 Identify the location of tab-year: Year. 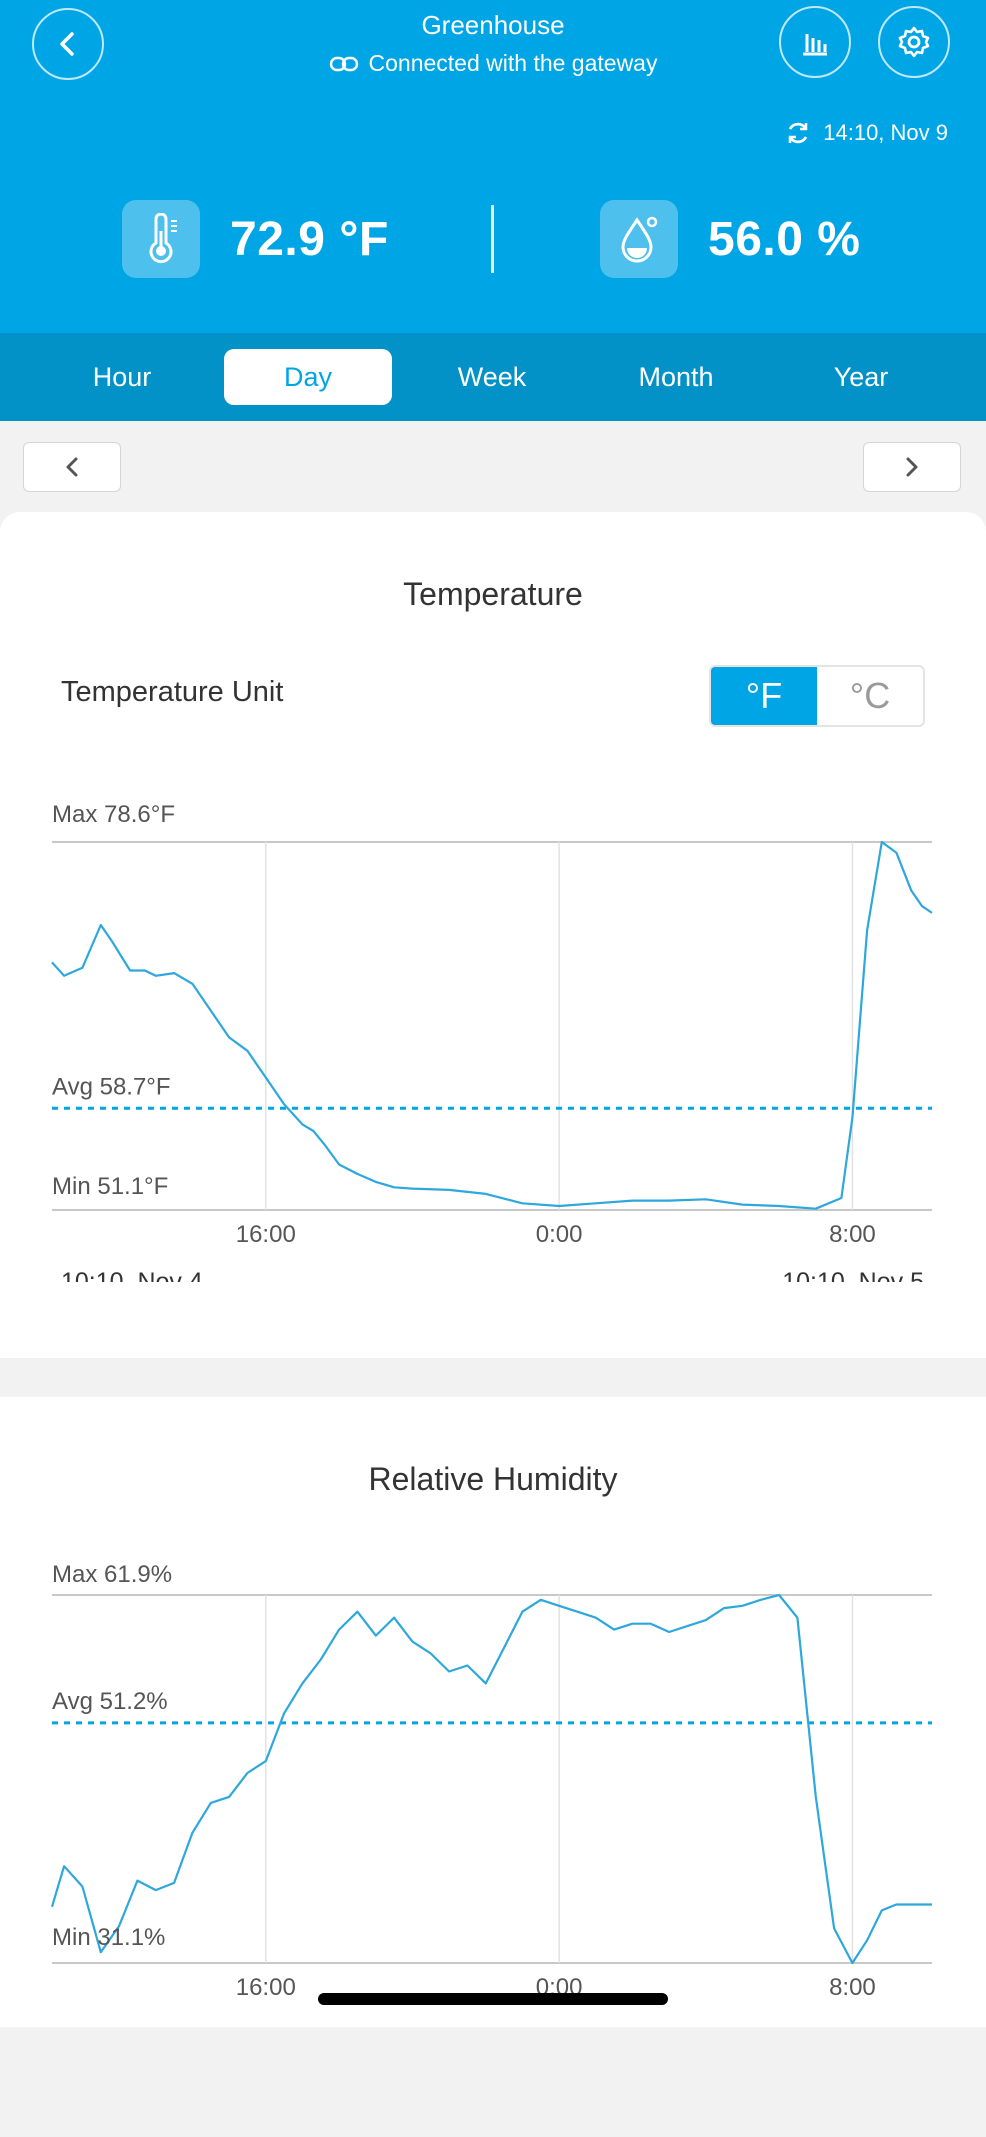
(861, 377).